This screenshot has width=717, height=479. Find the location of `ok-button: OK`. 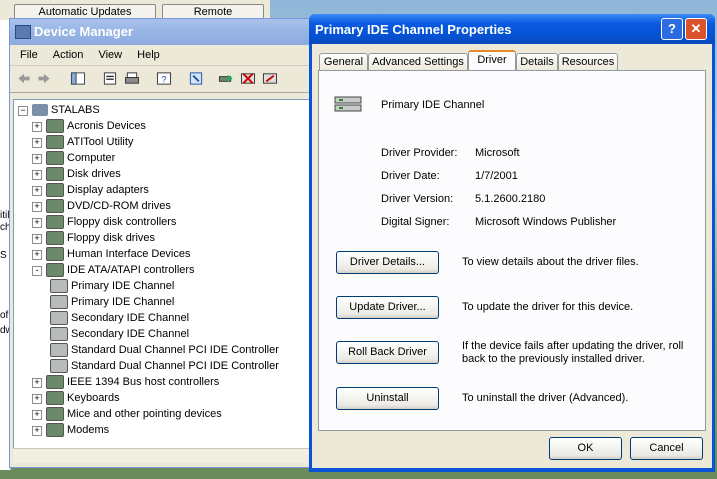

ok-button: OK is located at coordinates (585, 448).